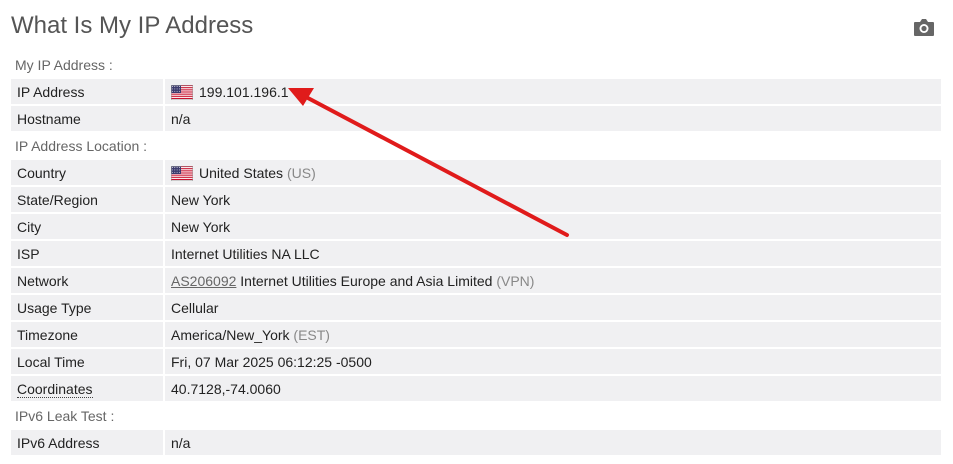  I want to click on asn-link: AS206092, so click(203, 281).